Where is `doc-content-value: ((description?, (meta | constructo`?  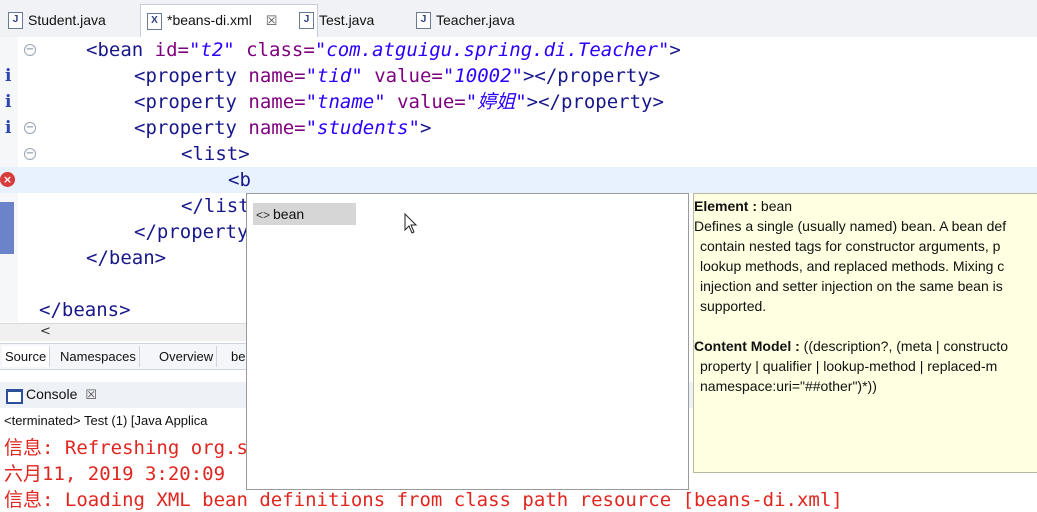 doc-content-value: ((description?, (meta | constructo is located at coordinates (904, 346).